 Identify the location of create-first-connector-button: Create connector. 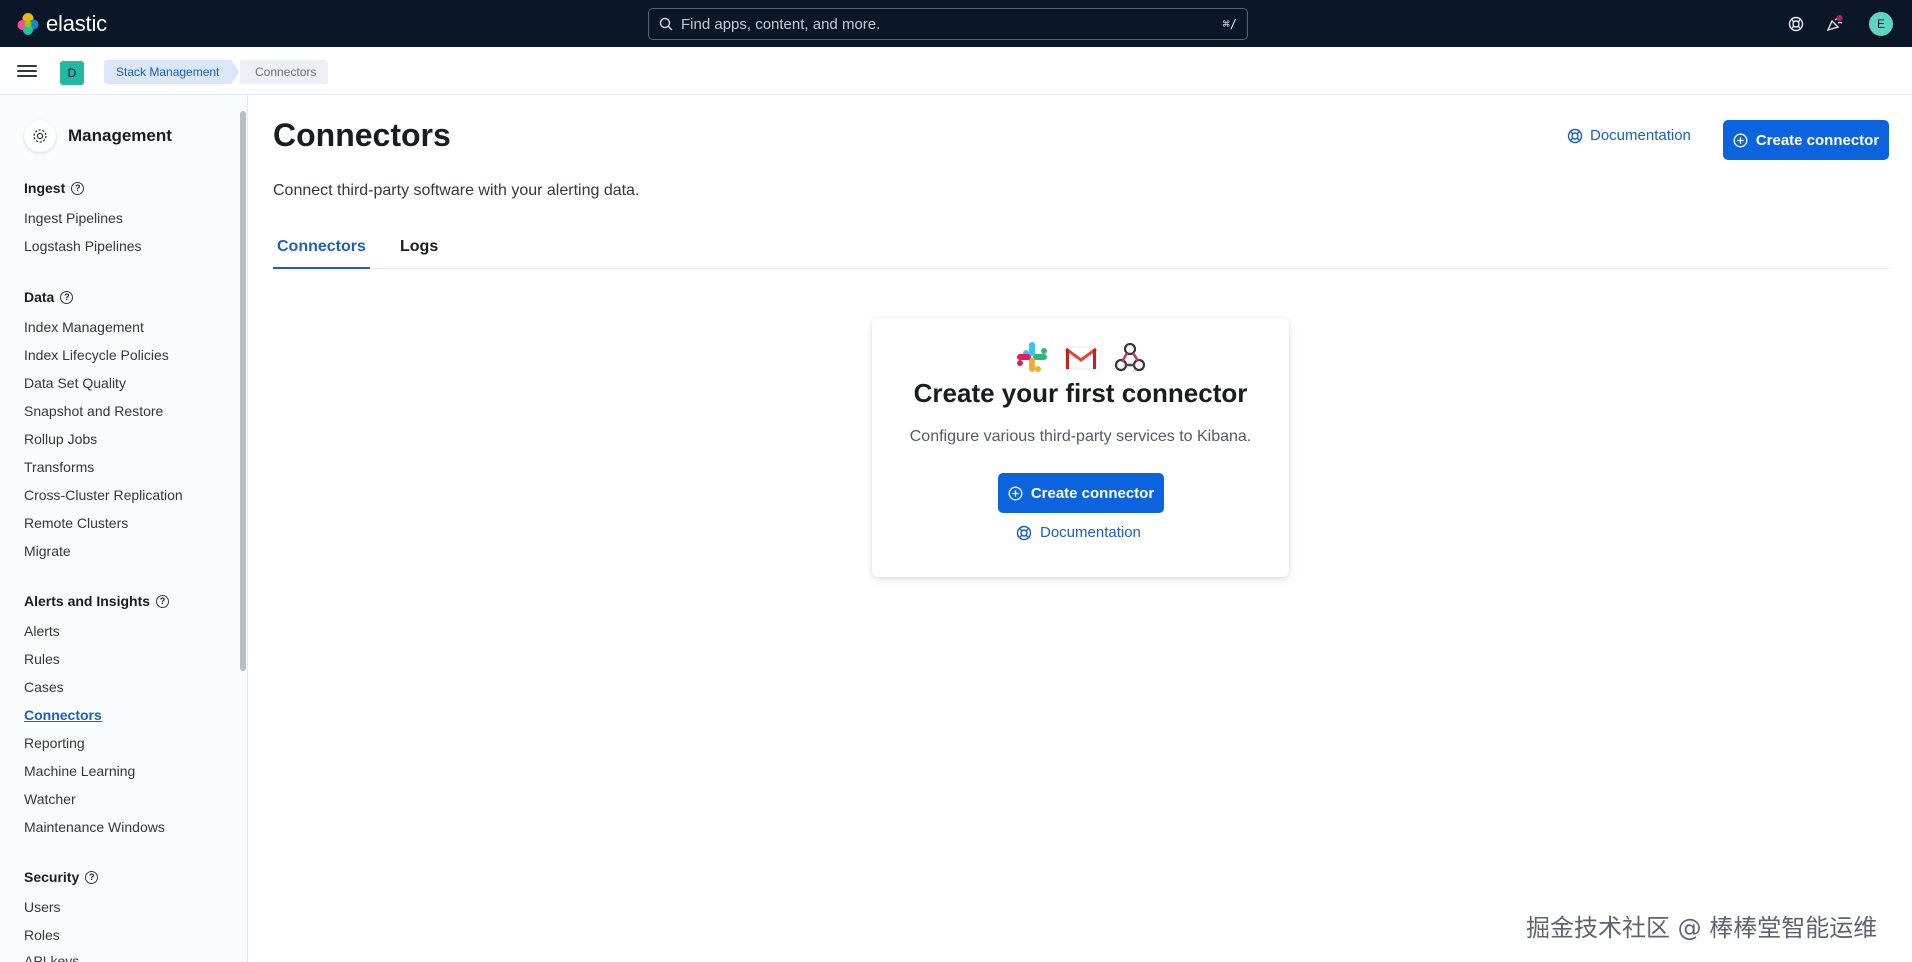
(1081, 493).